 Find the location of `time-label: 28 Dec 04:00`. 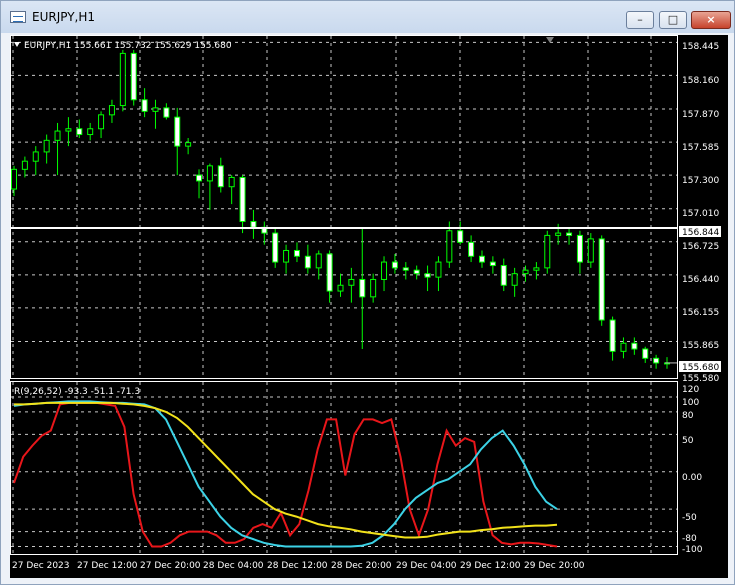

time-label: 28 Dec 04:00 is located at coordinates (233, 566).